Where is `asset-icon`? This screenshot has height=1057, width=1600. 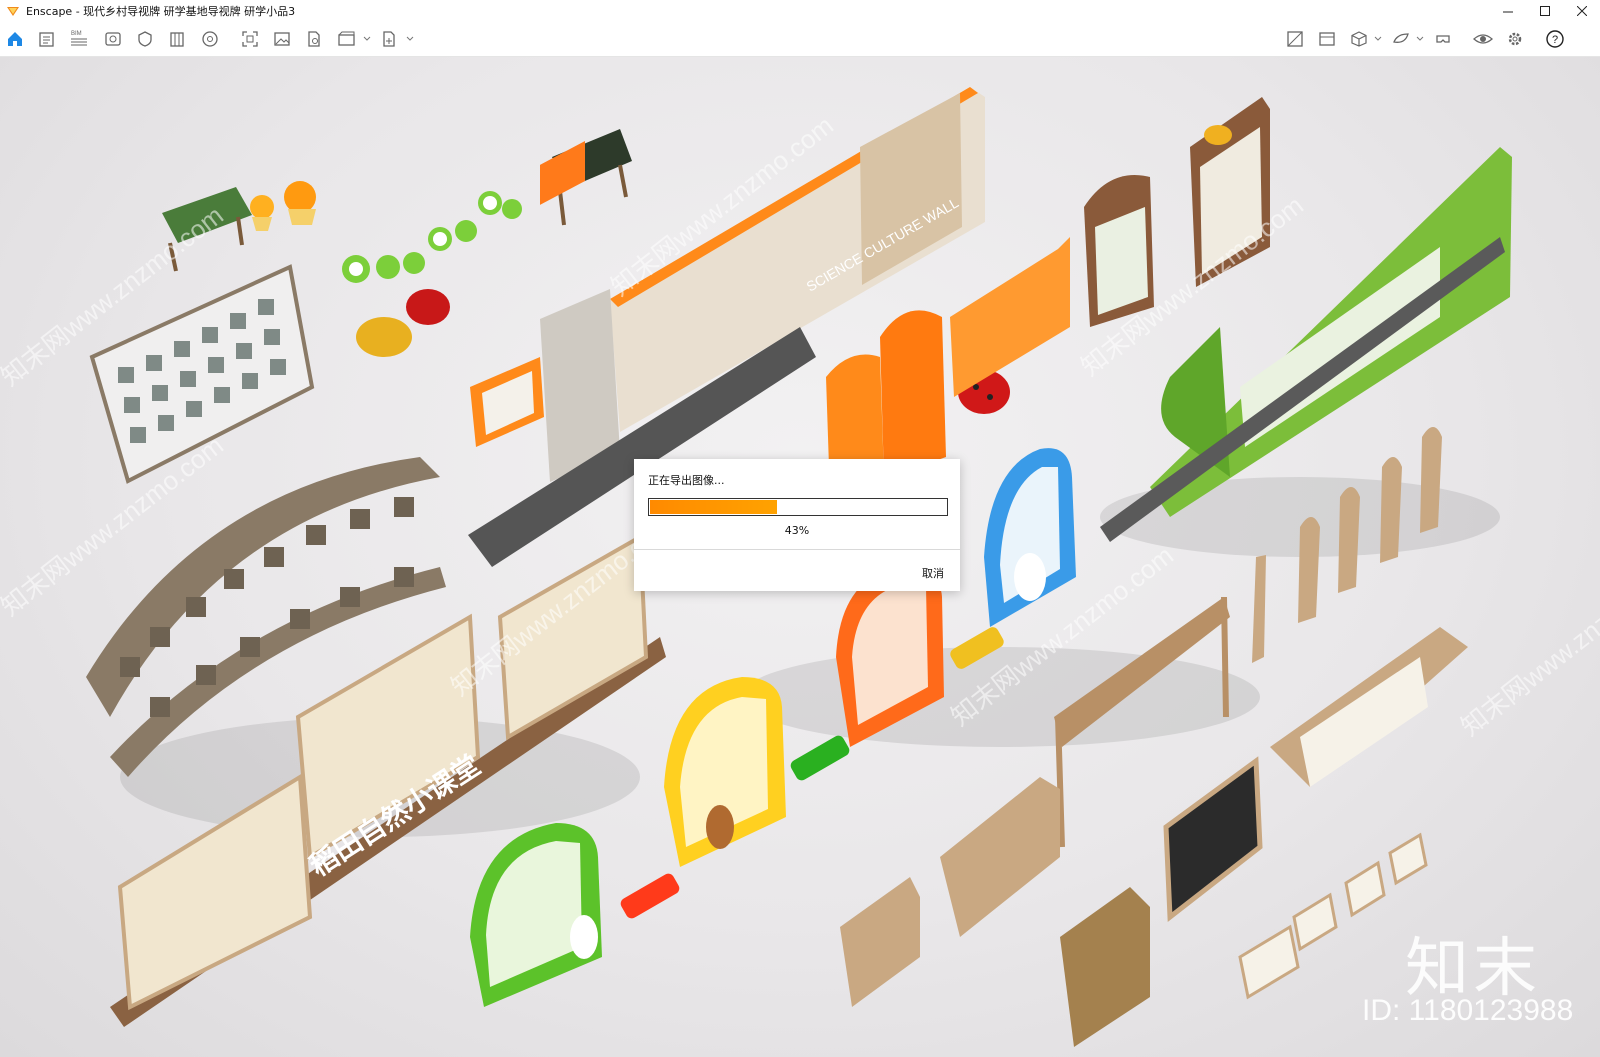 asset-icon is located at coordinates (1401, 38).